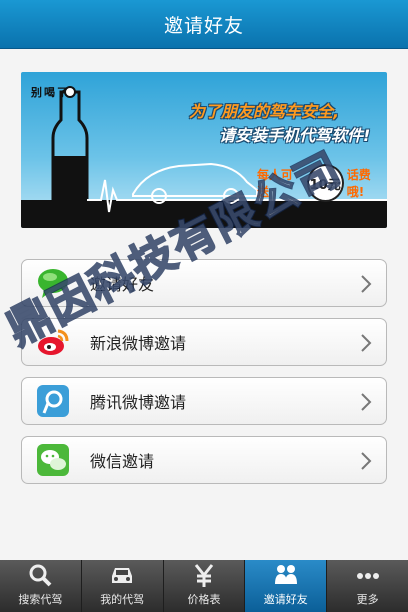  I want to click on page-title: 邀请好友, so click(203, 25).